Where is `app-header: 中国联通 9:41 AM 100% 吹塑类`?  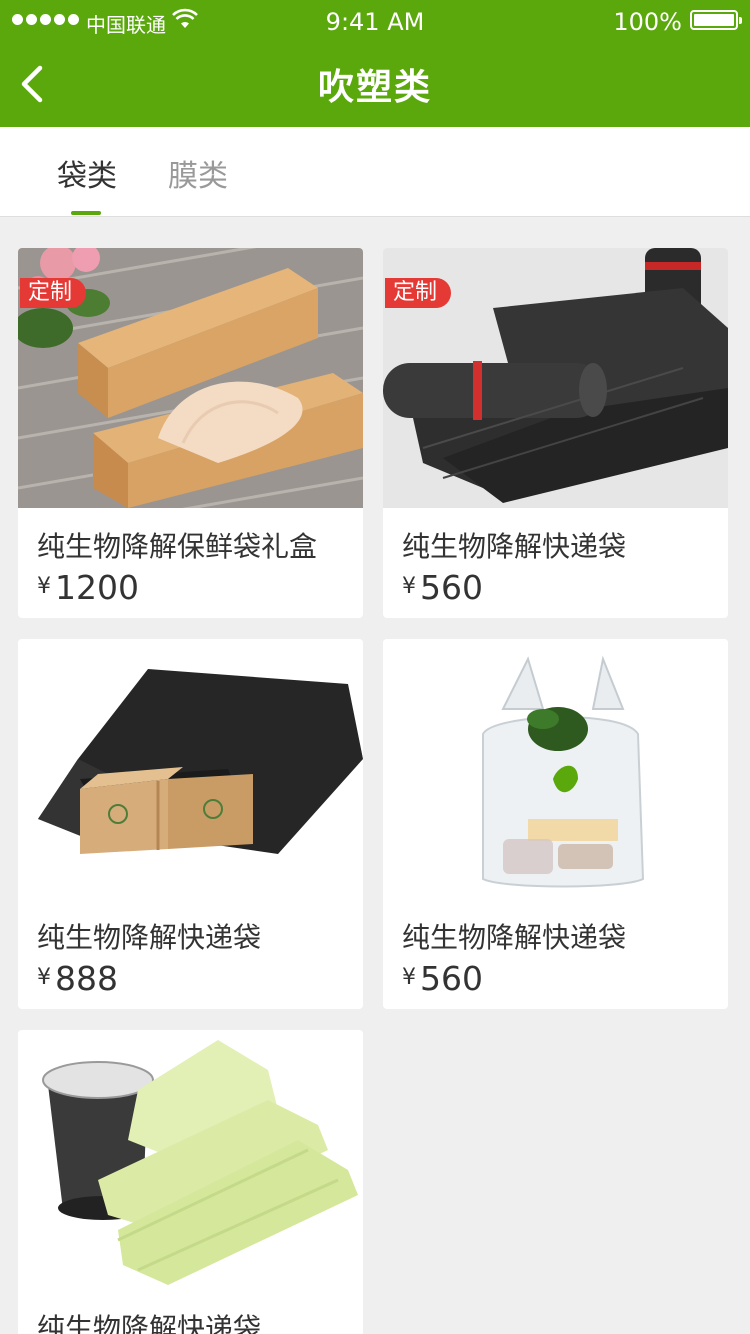 app-header: 中国联通 9:41 AM 100% 吹塑类 is located at coordinates (375, 63).